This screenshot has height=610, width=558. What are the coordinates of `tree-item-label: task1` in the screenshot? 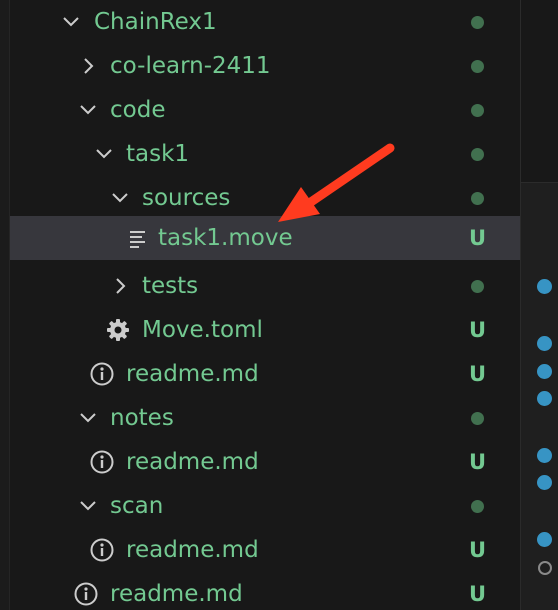 It's located at (158, 154).